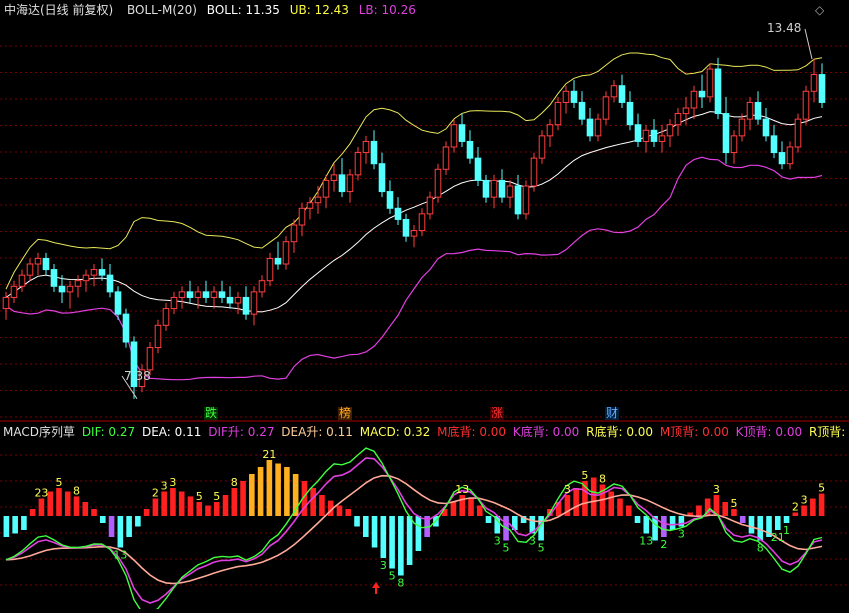 The width and height of the screenshot is (849, 613). Describe the element at coordinates (819, 10) in the screenshot. I see `collapse-diamond-icon: ◇` at that location.